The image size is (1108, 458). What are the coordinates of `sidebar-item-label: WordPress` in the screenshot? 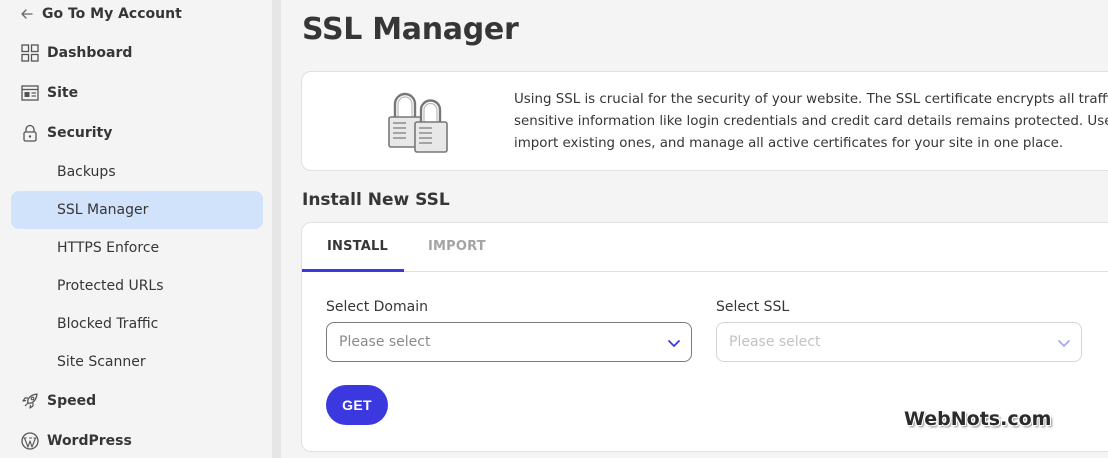 It's located at (89, 441).